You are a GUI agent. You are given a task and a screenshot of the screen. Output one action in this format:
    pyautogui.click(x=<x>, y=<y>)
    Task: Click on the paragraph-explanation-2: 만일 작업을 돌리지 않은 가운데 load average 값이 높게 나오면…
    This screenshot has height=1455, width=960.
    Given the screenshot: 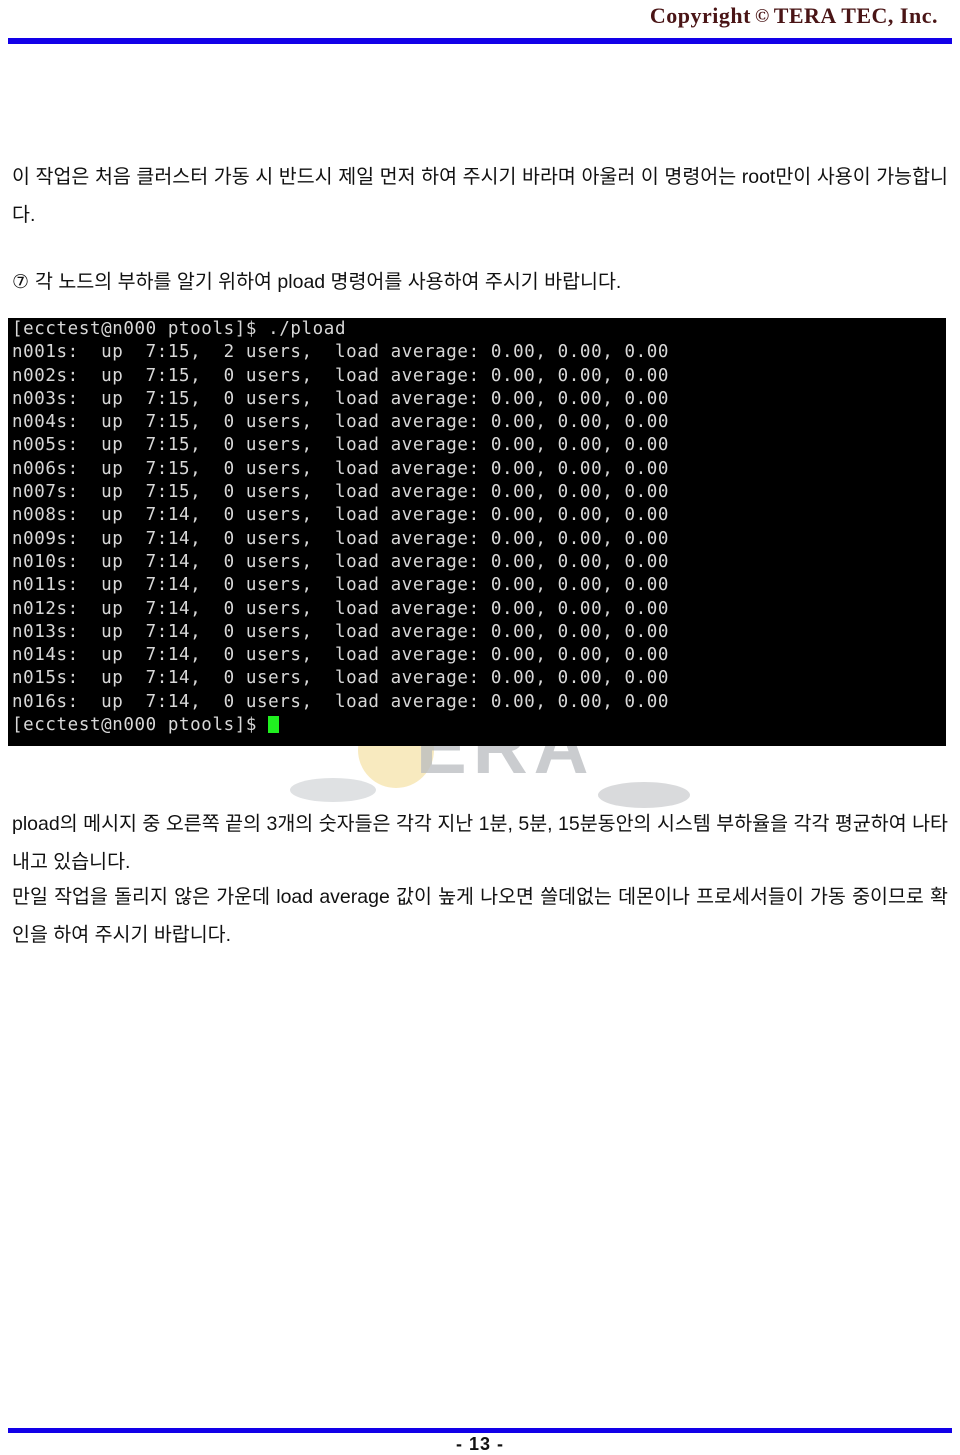 What is the action you would take?
    pyautogui.click(x=480, y=915)
    